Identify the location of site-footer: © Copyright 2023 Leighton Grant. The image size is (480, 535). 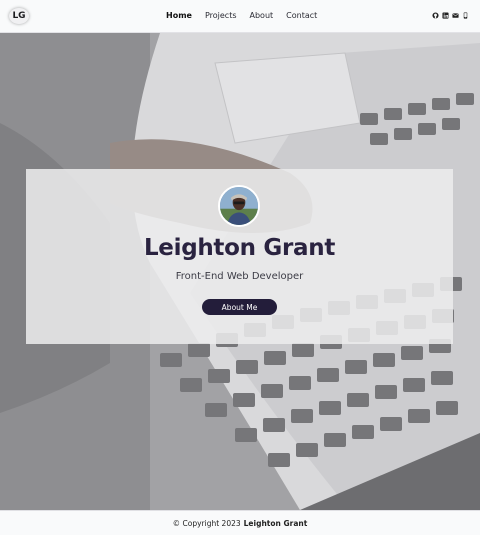
(240, 522).